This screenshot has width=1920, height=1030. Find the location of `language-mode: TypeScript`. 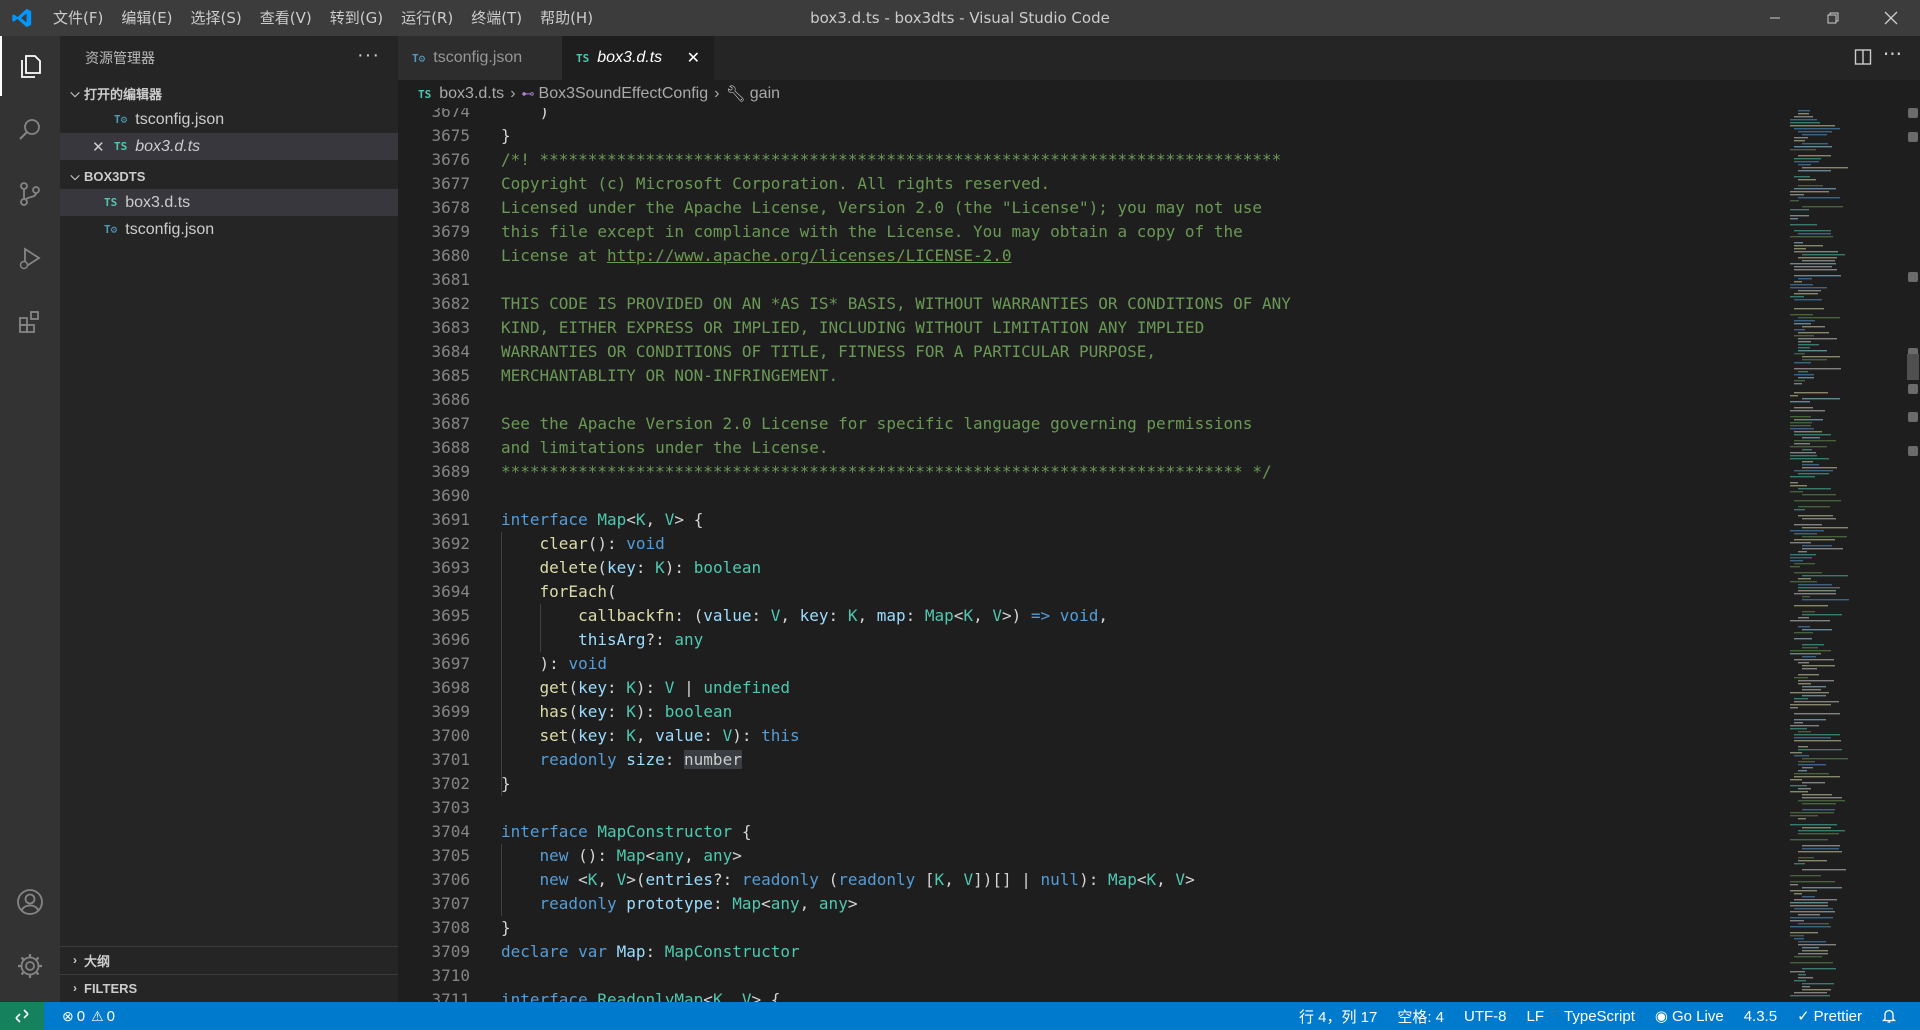

language-mode: TypeScript is located at coordinates (1599, 1016).